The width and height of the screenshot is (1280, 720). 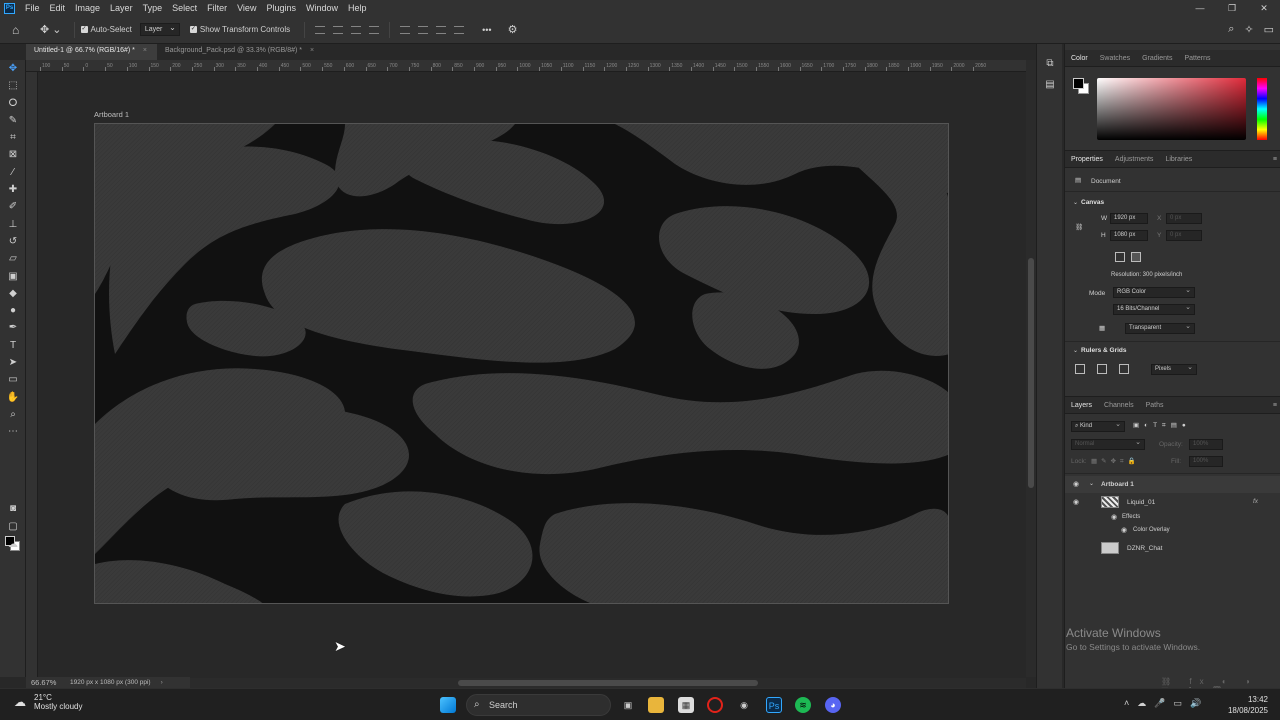 I want to click on tab-layers: Layers, so click(x=1081, y=405).